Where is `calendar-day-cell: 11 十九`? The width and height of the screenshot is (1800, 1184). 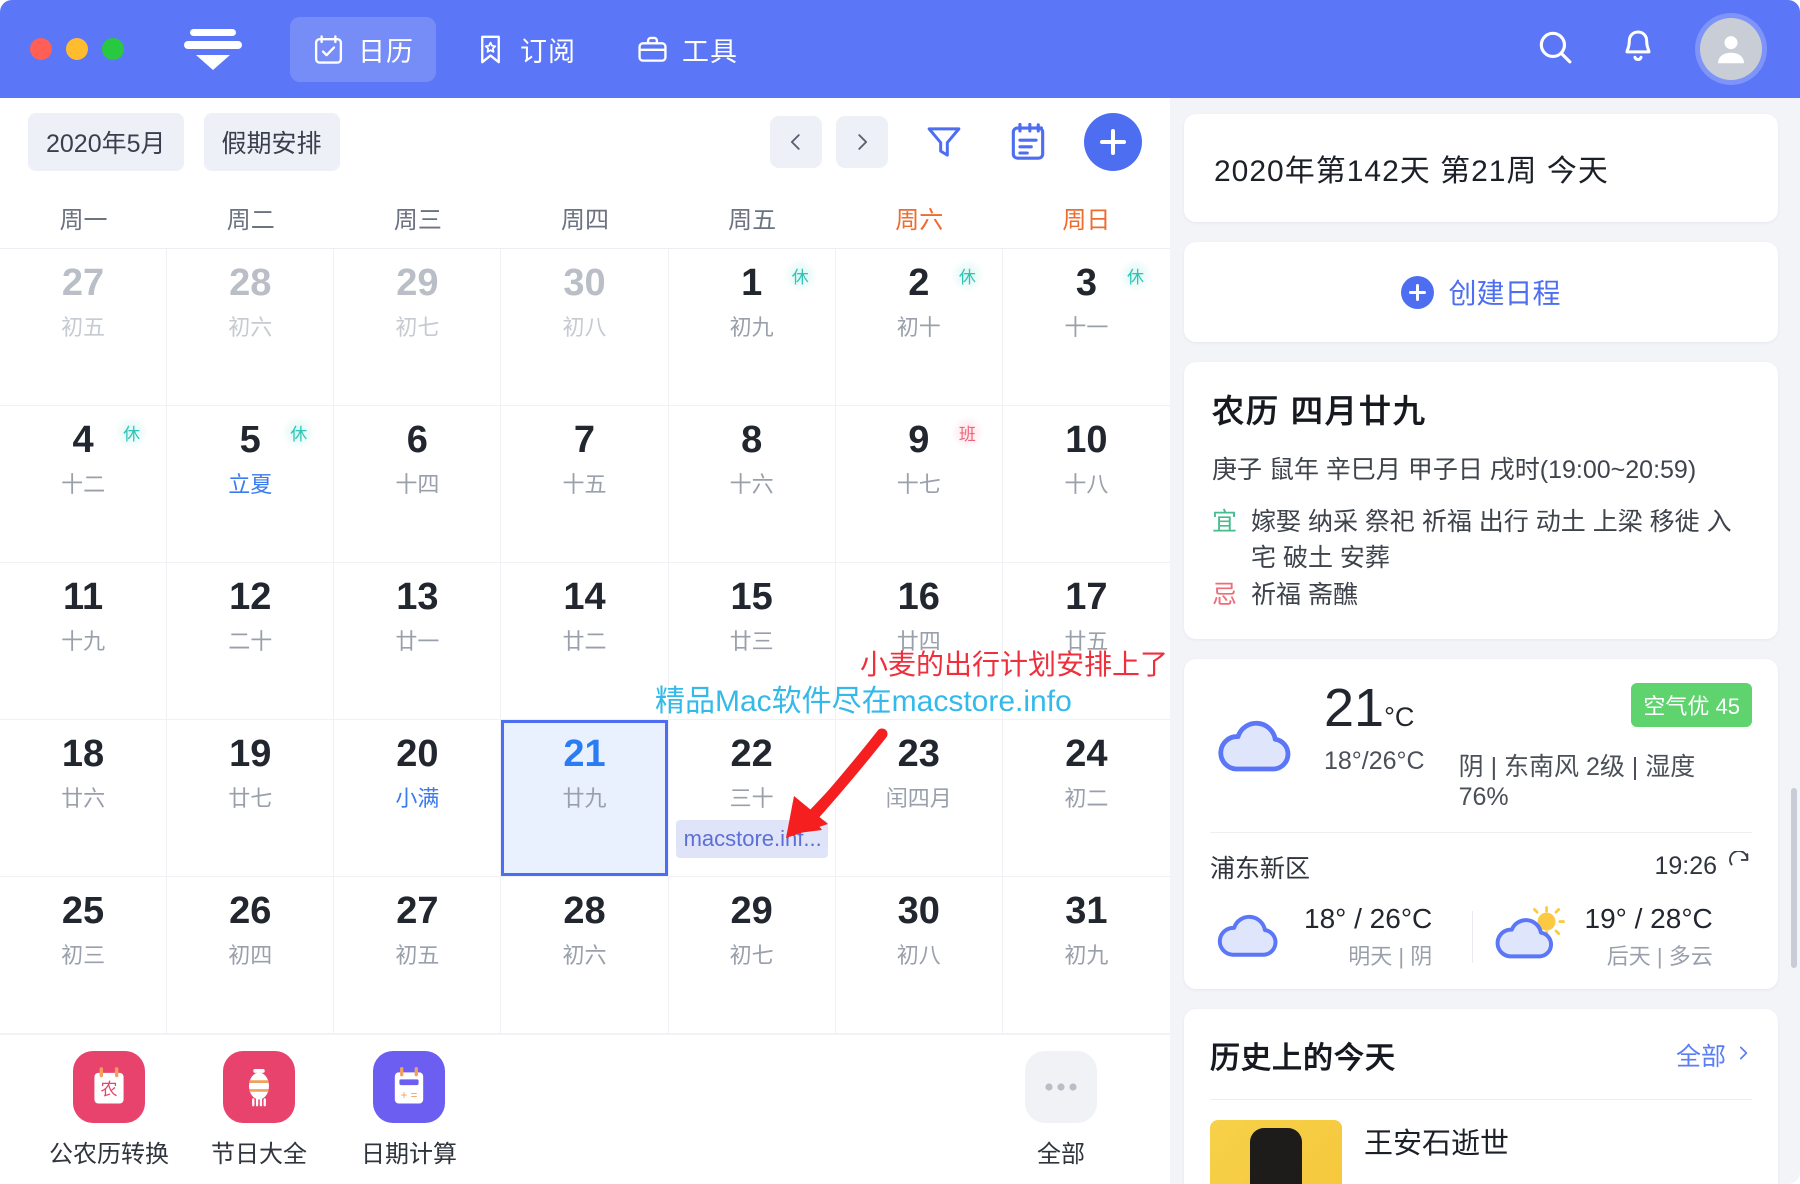 calendar-day-cell: 11 十九 is located at coordinates (84, 641).